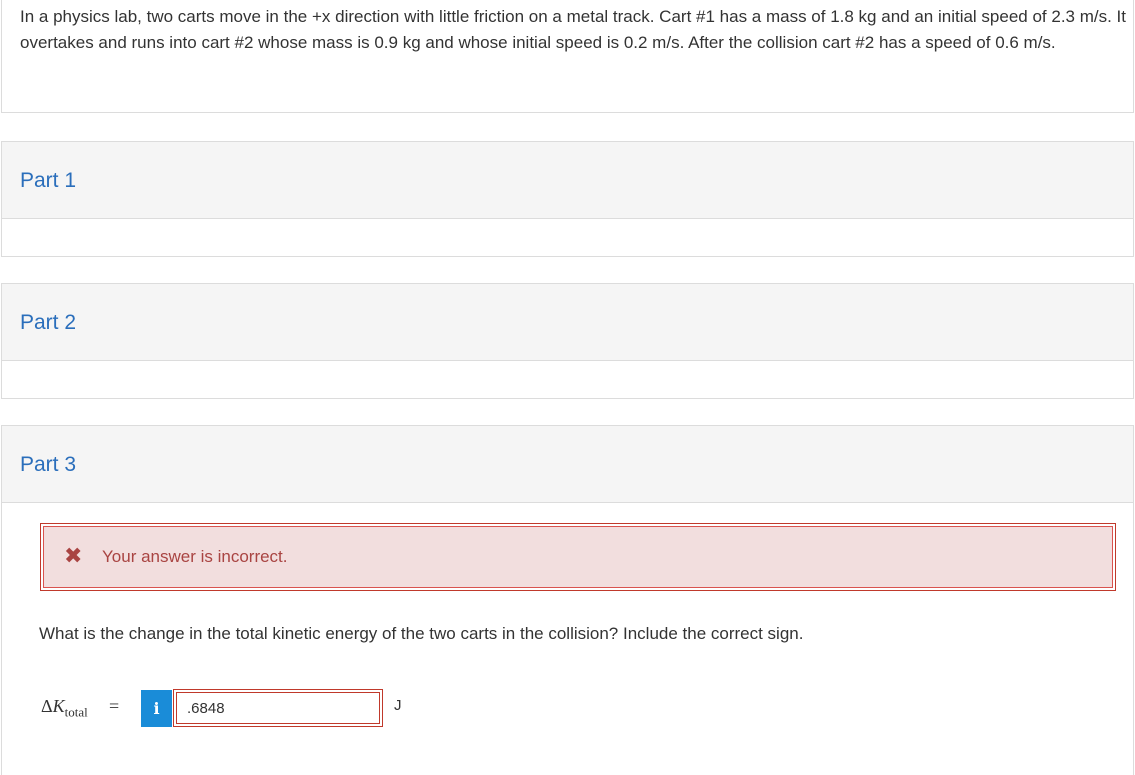 The image size is (1135, 775). I want to click on answer-row: ΔKtotal = i J, so click(249, 708).